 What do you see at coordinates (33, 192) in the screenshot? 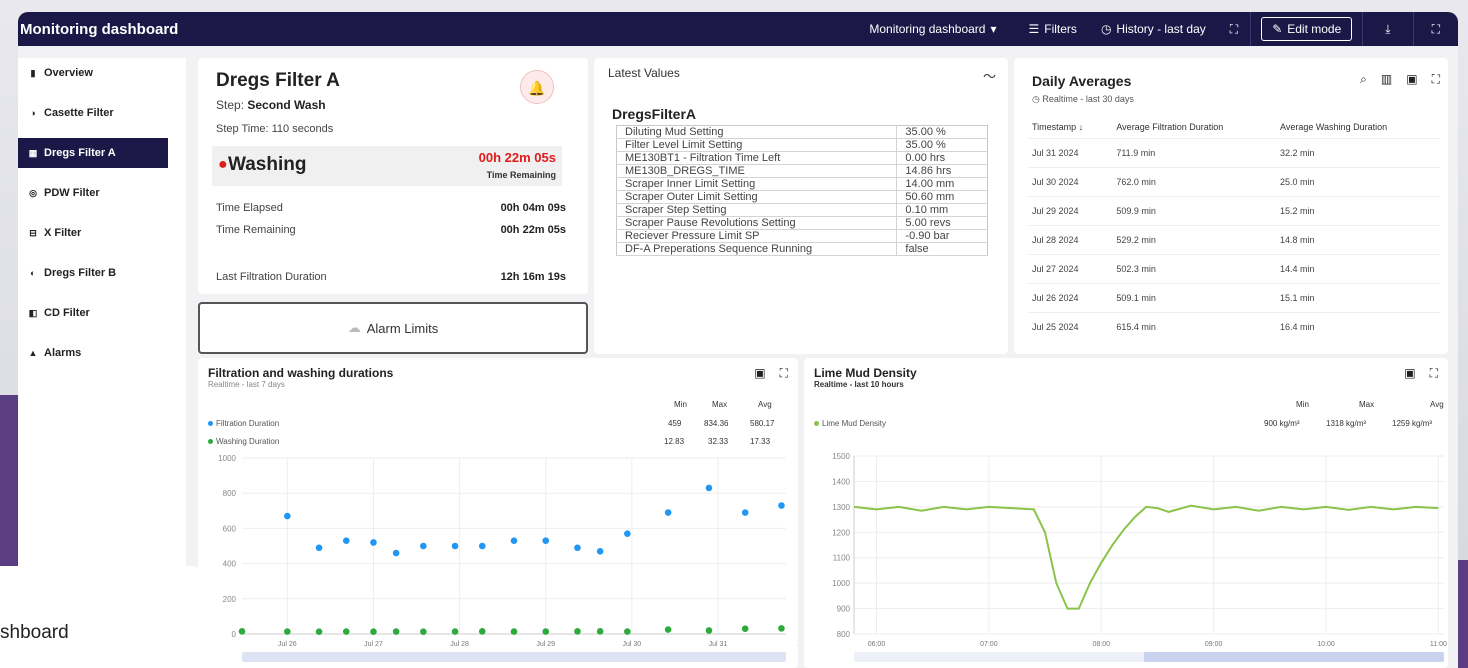
I see `circle-icon: ◎` at bounding box center [33, 192].